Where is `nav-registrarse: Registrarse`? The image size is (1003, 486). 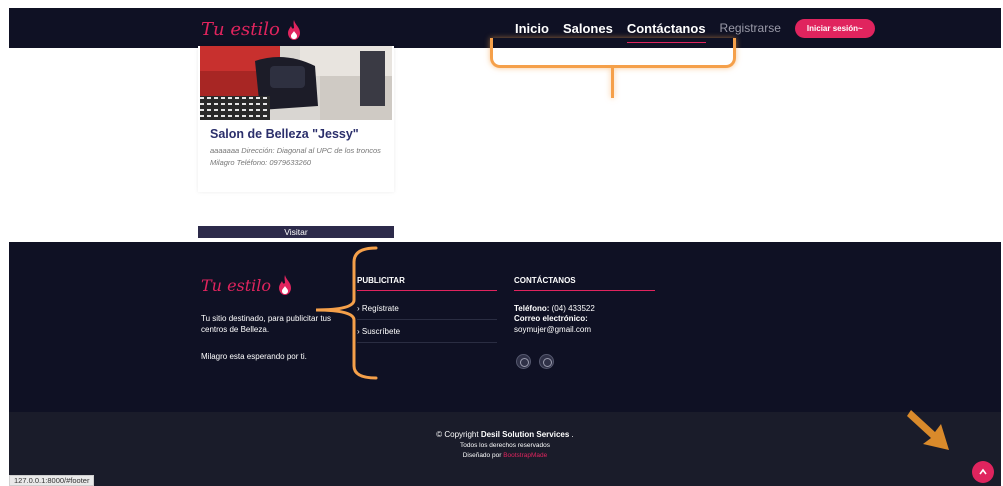 nav-registrarse: Registrarse is located at coordinates (750, 28).